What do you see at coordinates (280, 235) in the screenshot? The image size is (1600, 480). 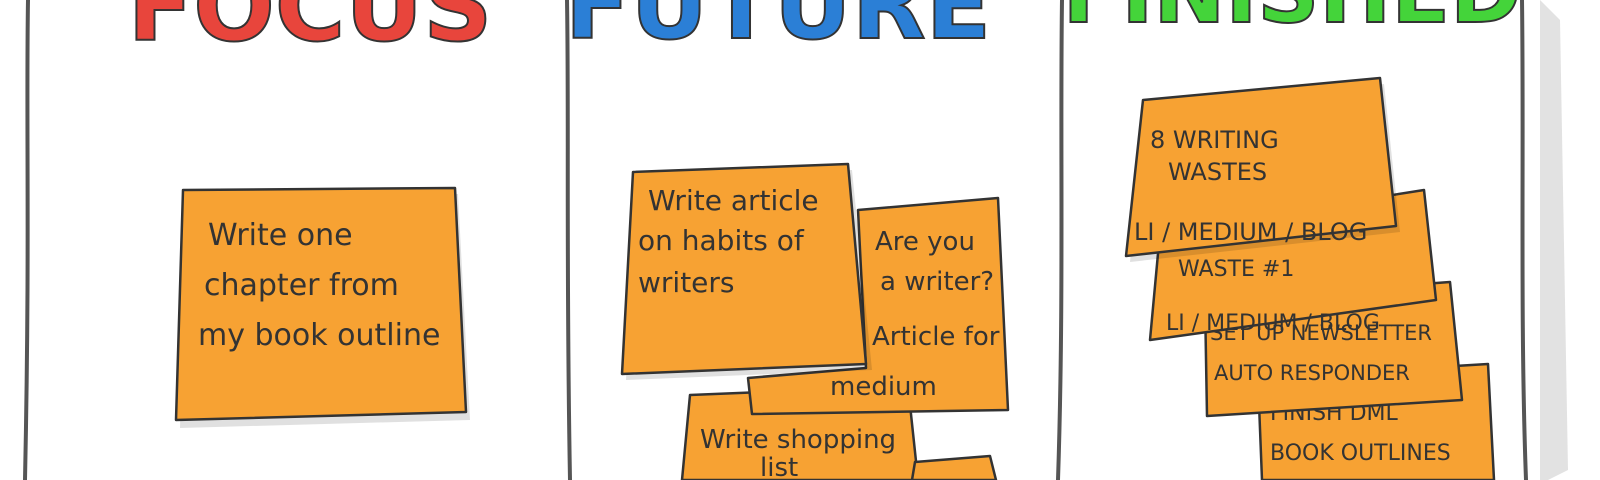 I see `note-line: Write one` at bounding box center [280, 235].